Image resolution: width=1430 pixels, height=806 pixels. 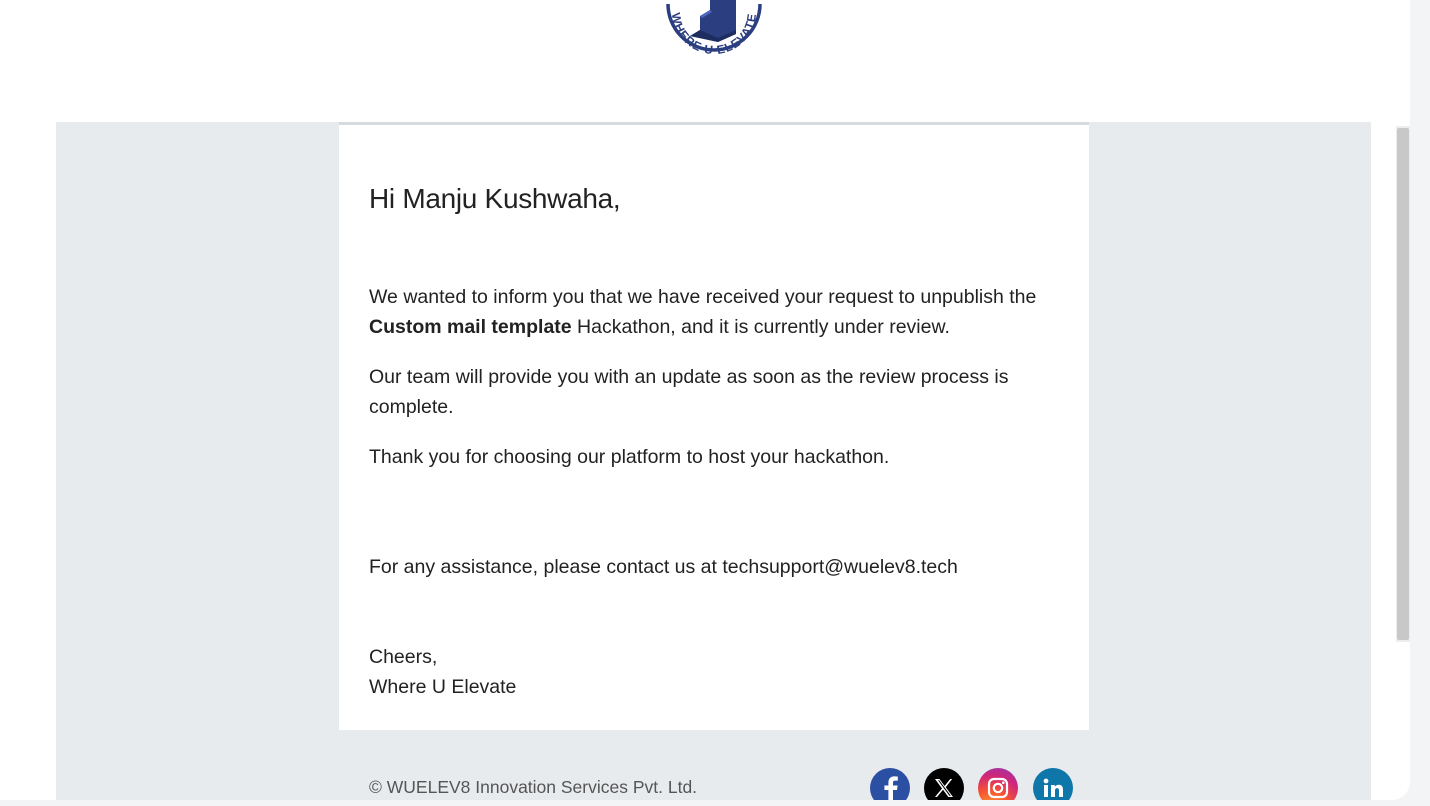 I want to click on x-icon, so click(x=944, y=788).